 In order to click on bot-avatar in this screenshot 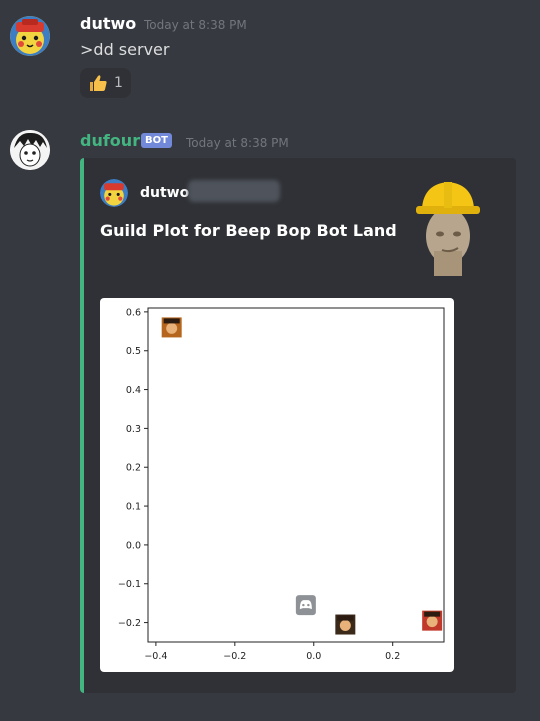, I will do `click(30, 150)`.